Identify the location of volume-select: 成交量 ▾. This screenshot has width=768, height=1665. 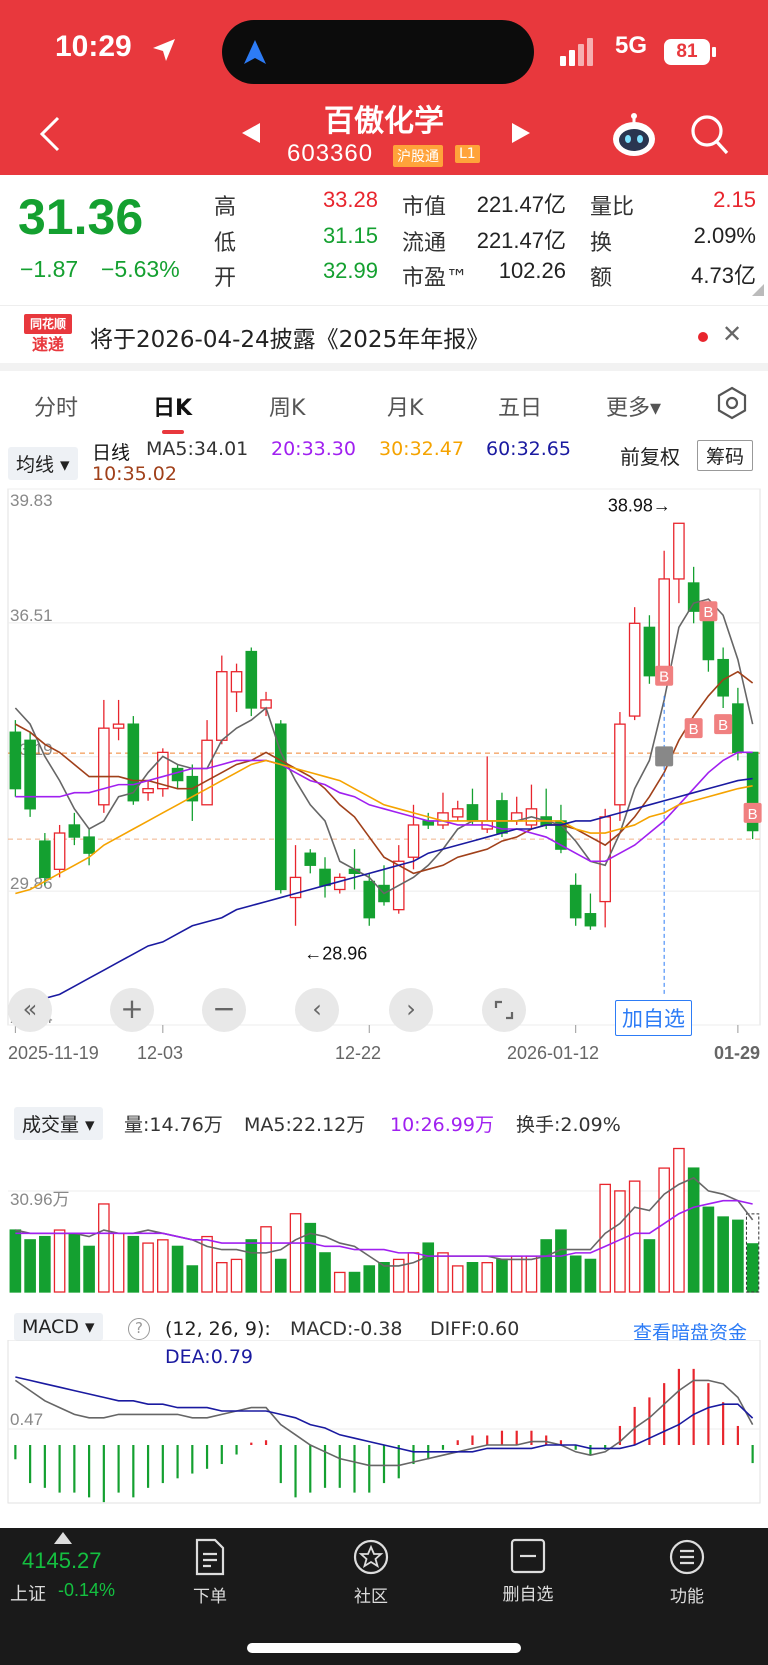
(58, 1123).